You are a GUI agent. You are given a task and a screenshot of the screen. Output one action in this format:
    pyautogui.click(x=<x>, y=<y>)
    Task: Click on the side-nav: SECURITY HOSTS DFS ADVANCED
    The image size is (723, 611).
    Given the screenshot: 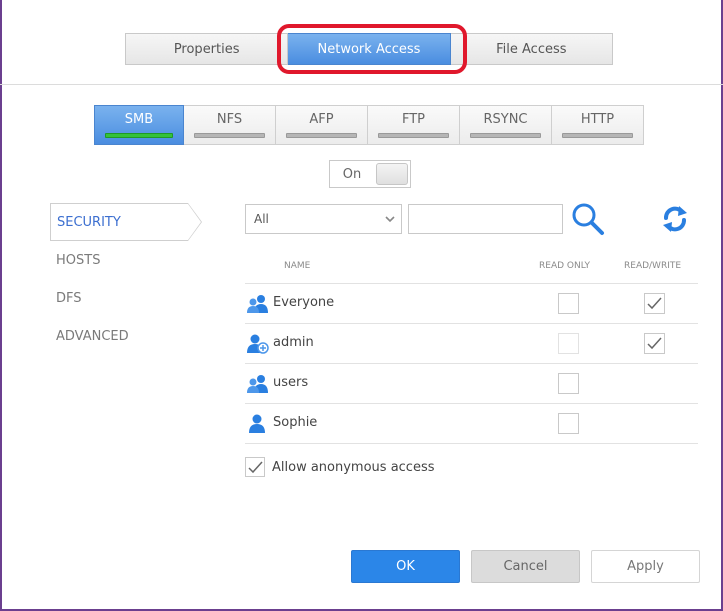 What is the action you would take?
    pyautogui.click(x=126, y=279)
    